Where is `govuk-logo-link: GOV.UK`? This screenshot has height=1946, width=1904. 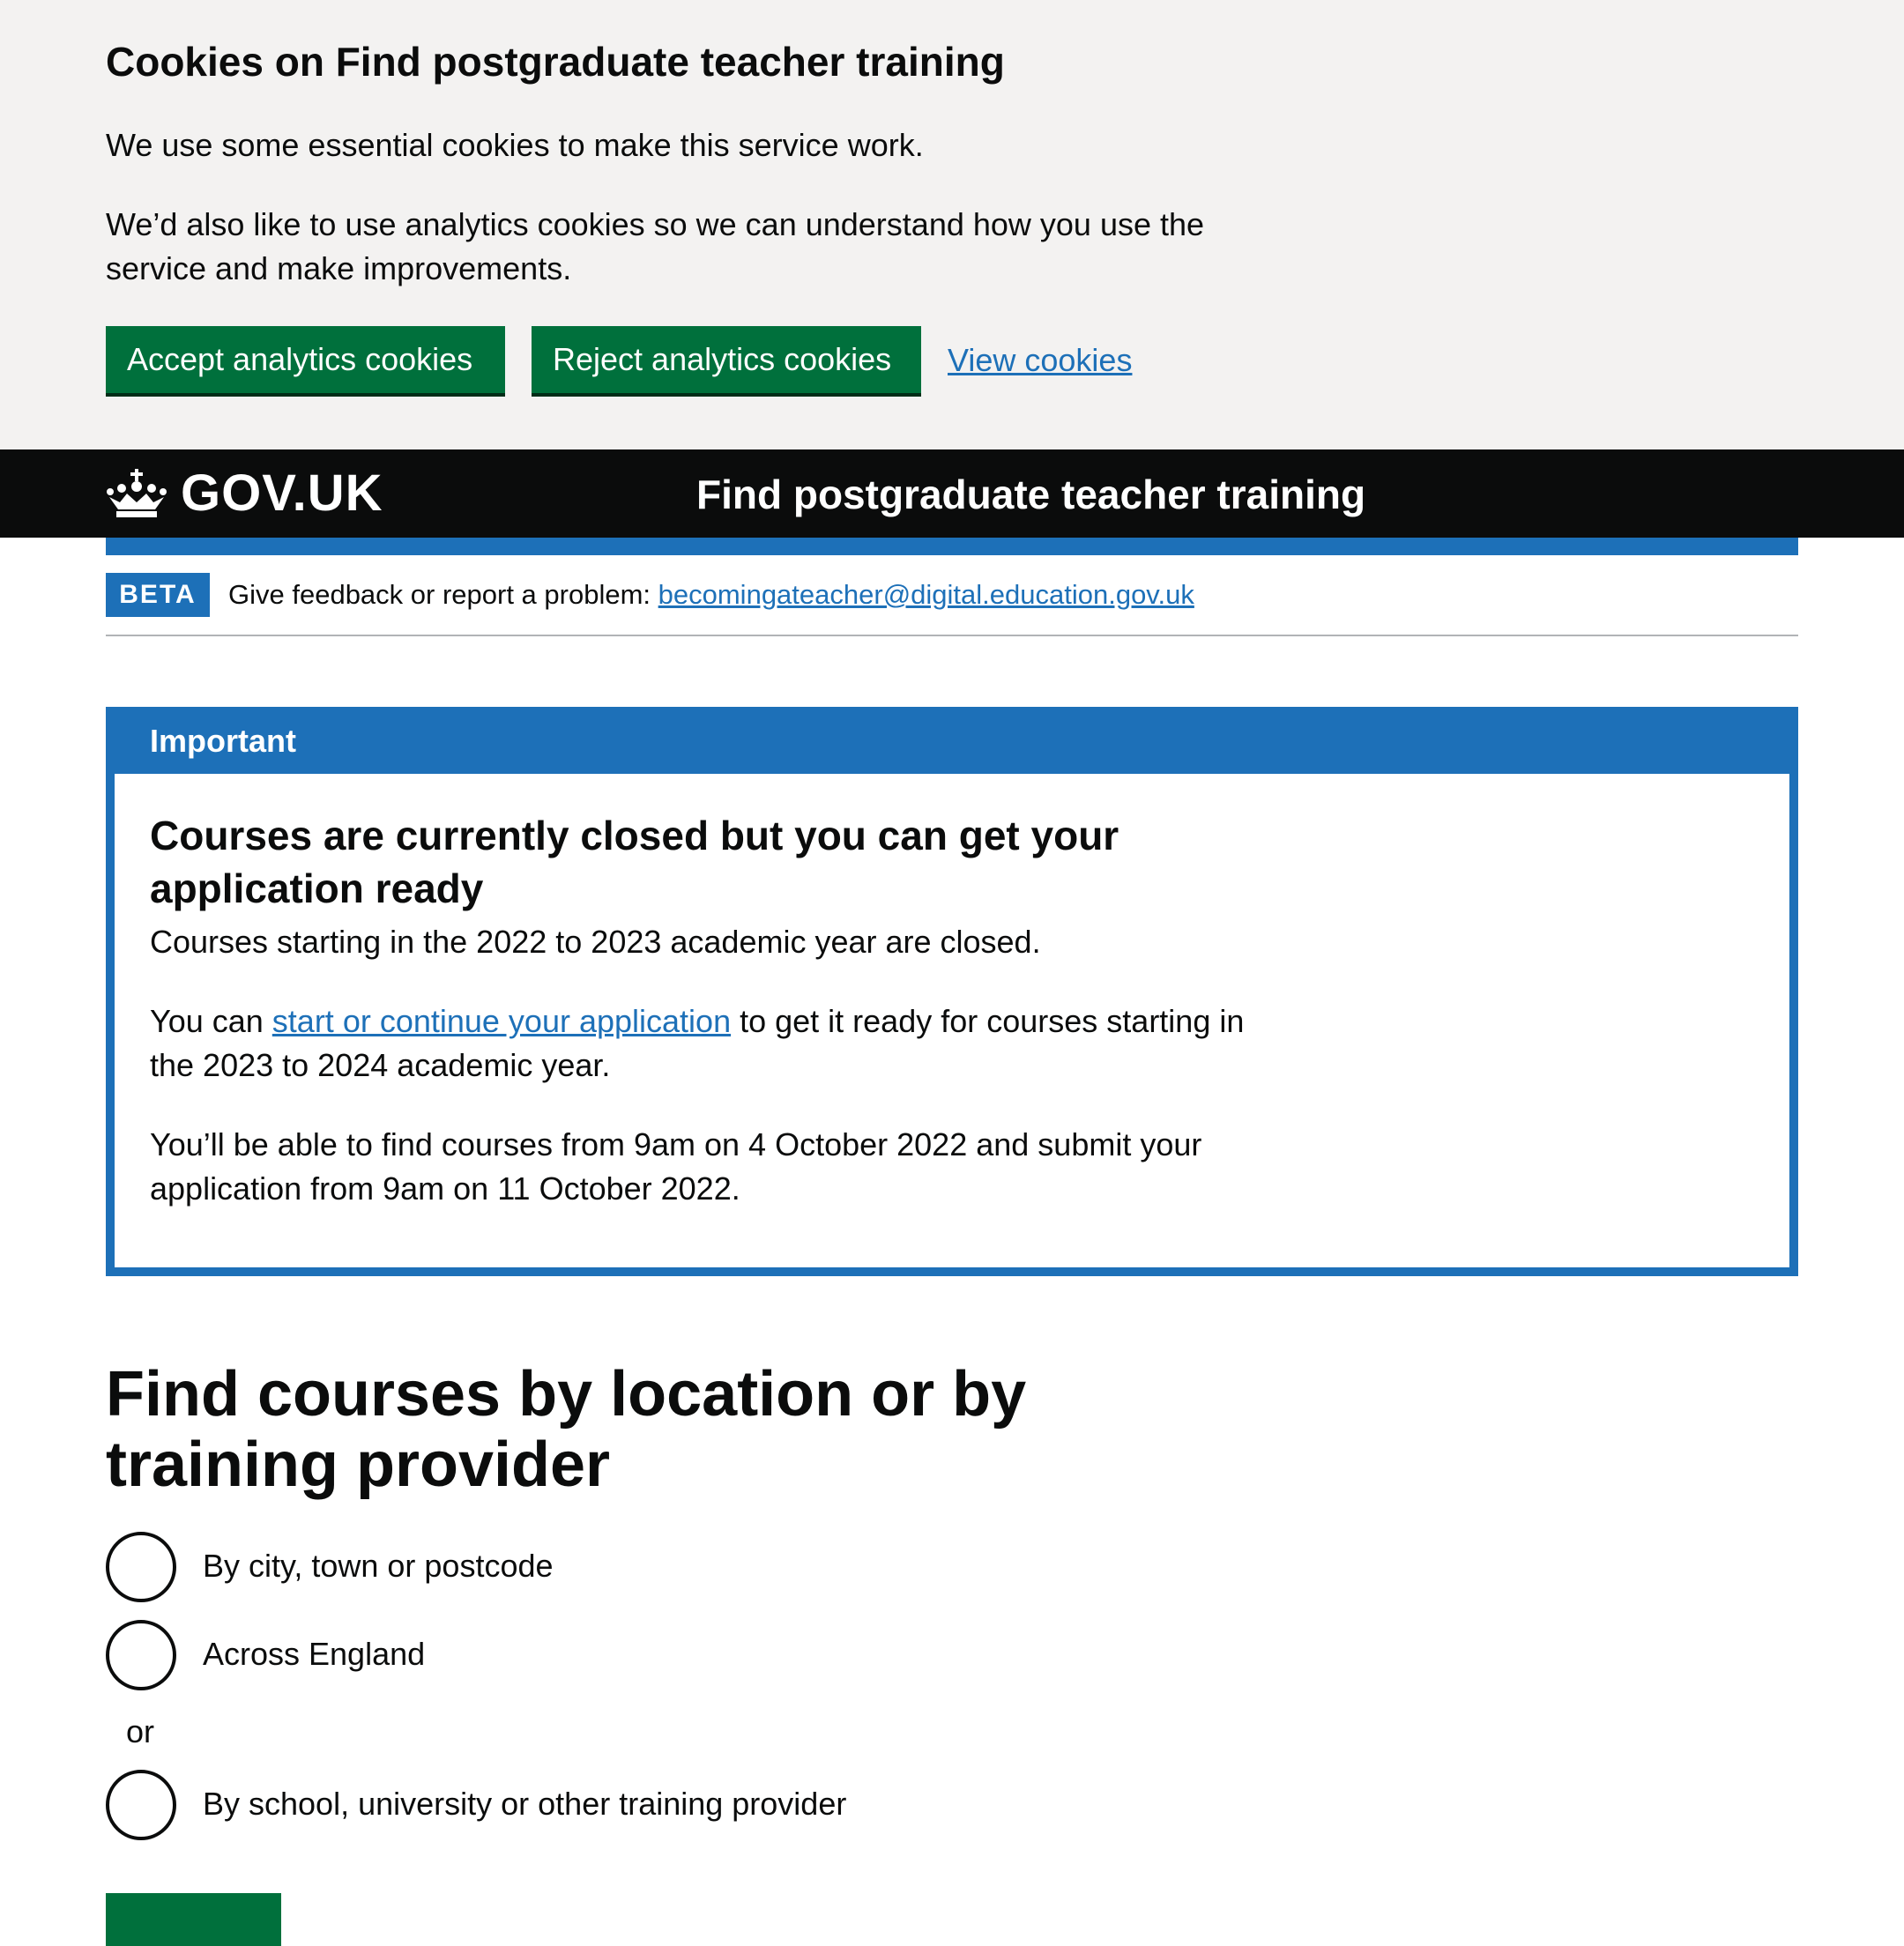 govuk-logo-link: GOV.UK is located at coordinates (282, 494).